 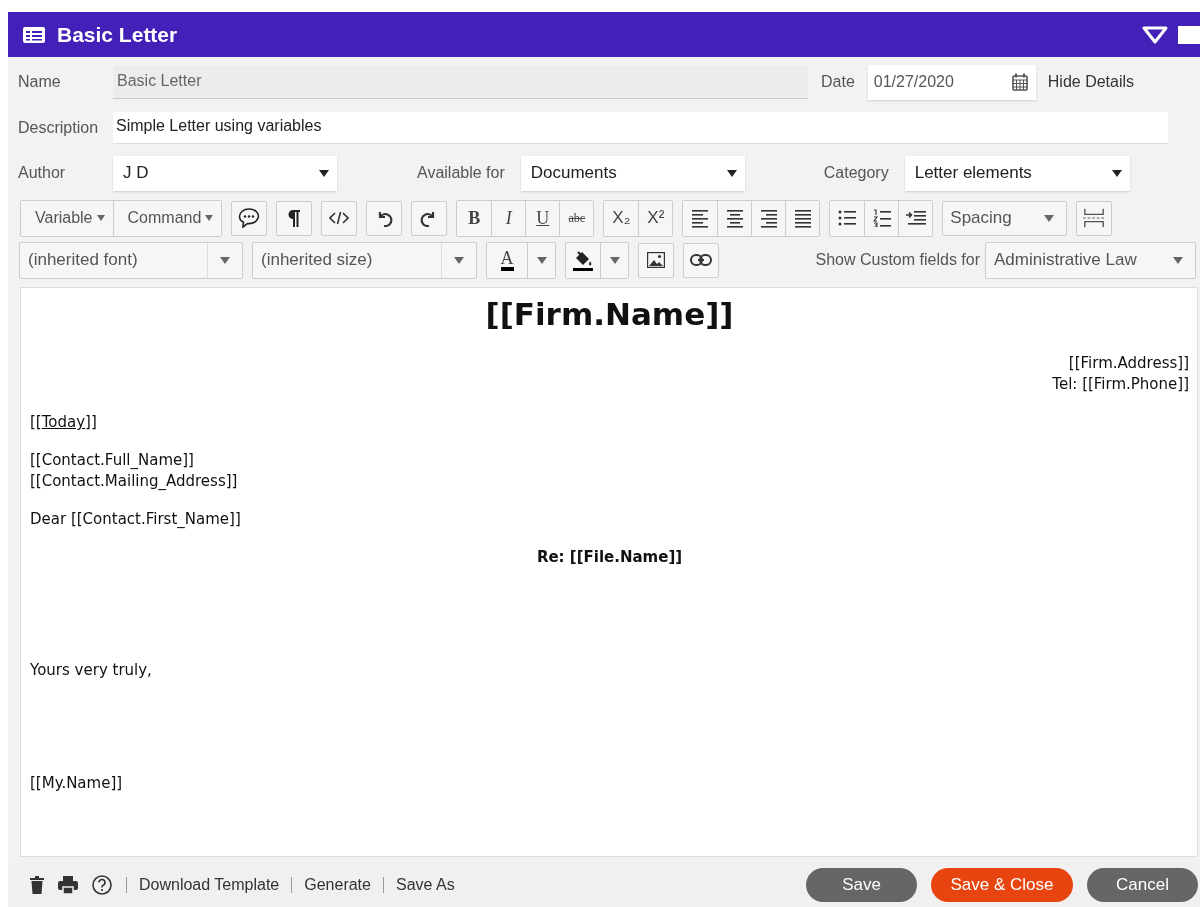 What do you see at coordinates (63, 422) in the screenshot?
I see `document-text: [[Today]]` at bounding box center [63, 422].